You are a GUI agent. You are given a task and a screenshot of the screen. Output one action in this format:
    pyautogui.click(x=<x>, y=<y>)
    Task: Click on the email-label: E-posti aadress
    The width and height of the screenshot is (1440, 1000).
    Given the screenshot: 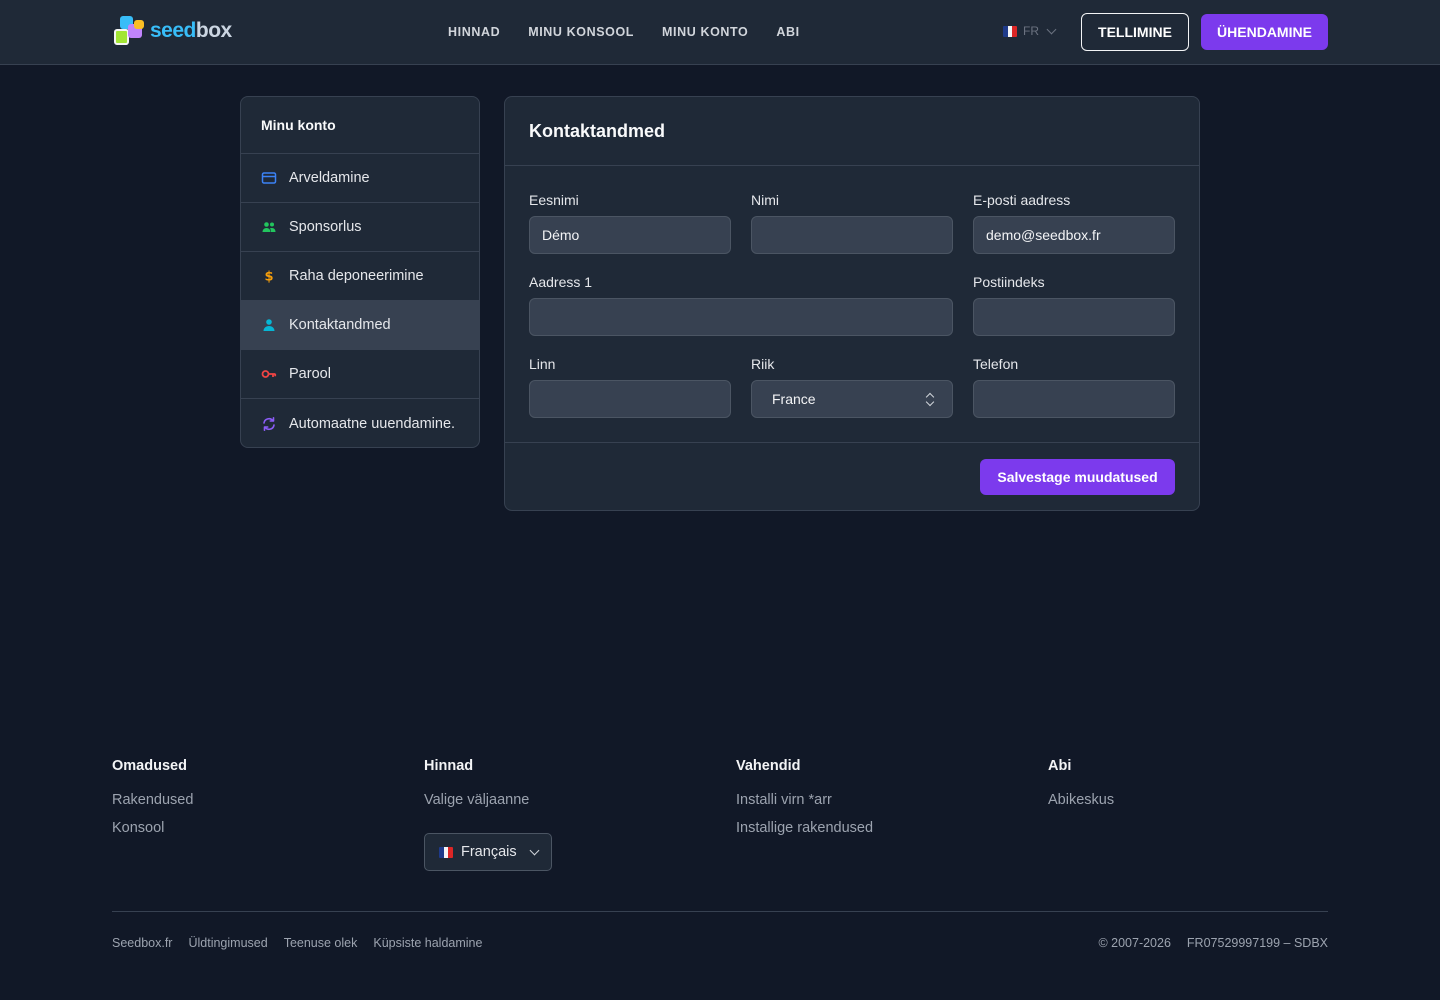 What is the action you would take?
    pyautogui.click(x=1022, y=200)
    